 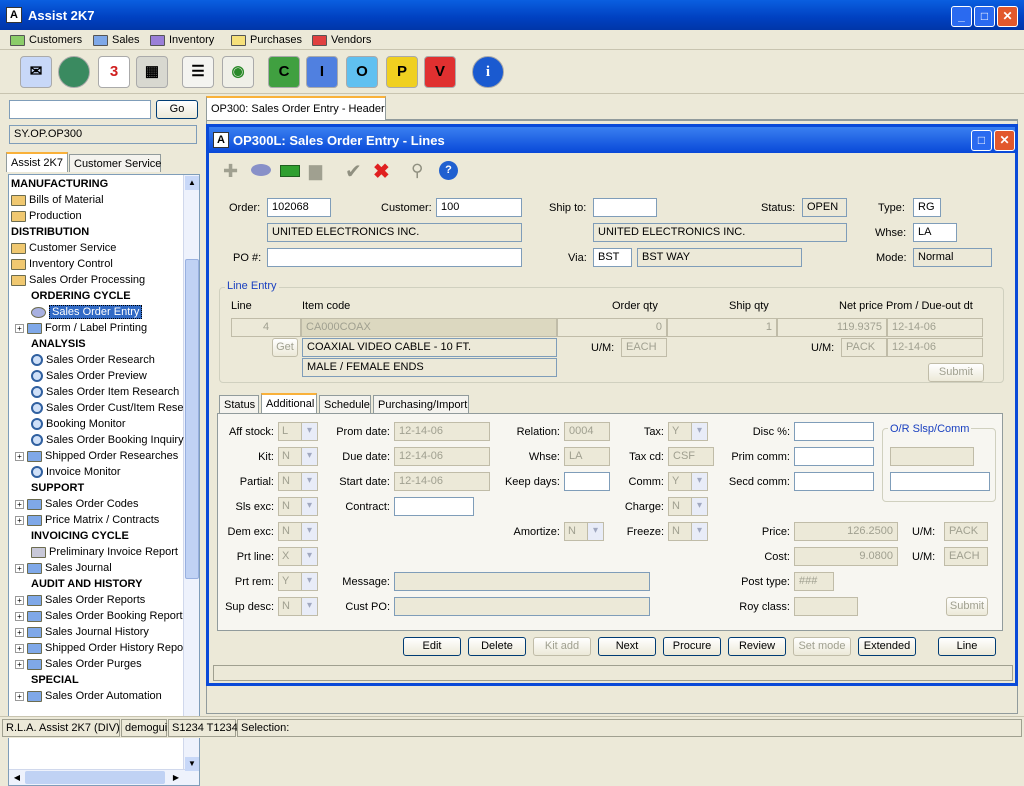 I want to click on amortize-select: N, so click(x=584, y=531).